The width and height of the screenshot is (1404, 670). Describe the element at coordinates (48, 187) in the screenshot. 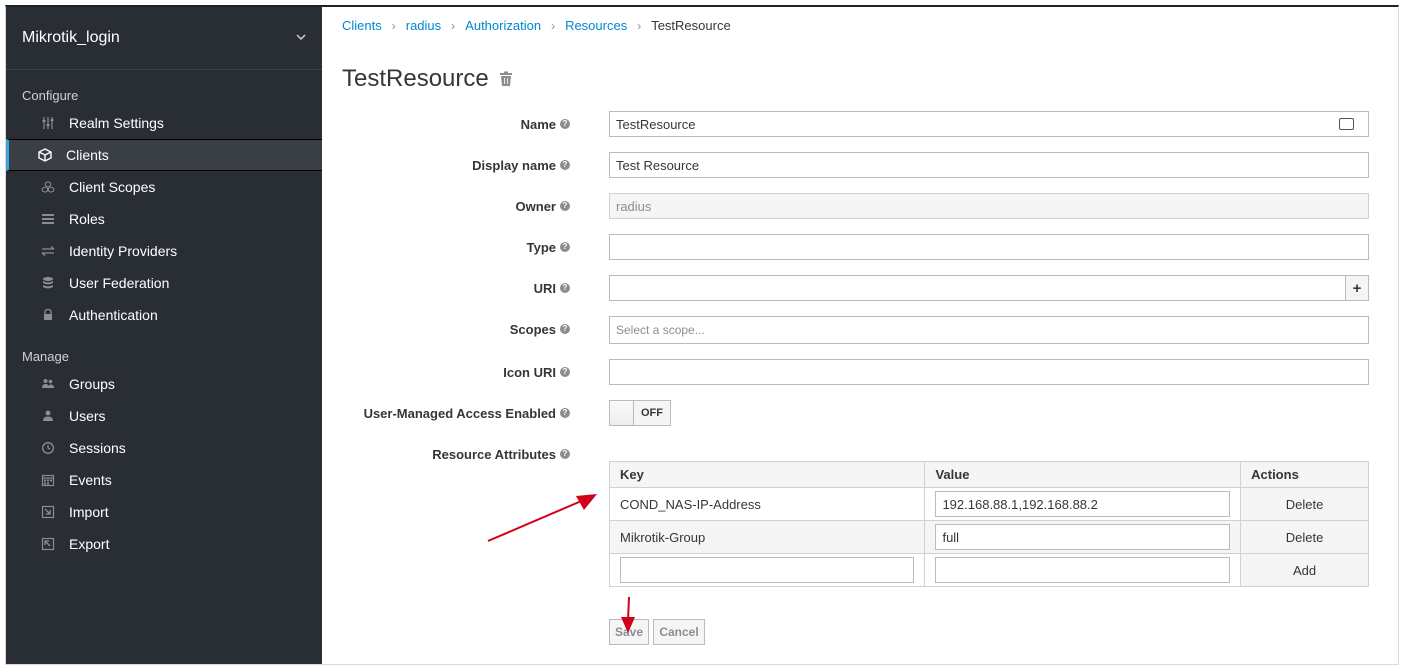

I see `cubes-icon` at that location.